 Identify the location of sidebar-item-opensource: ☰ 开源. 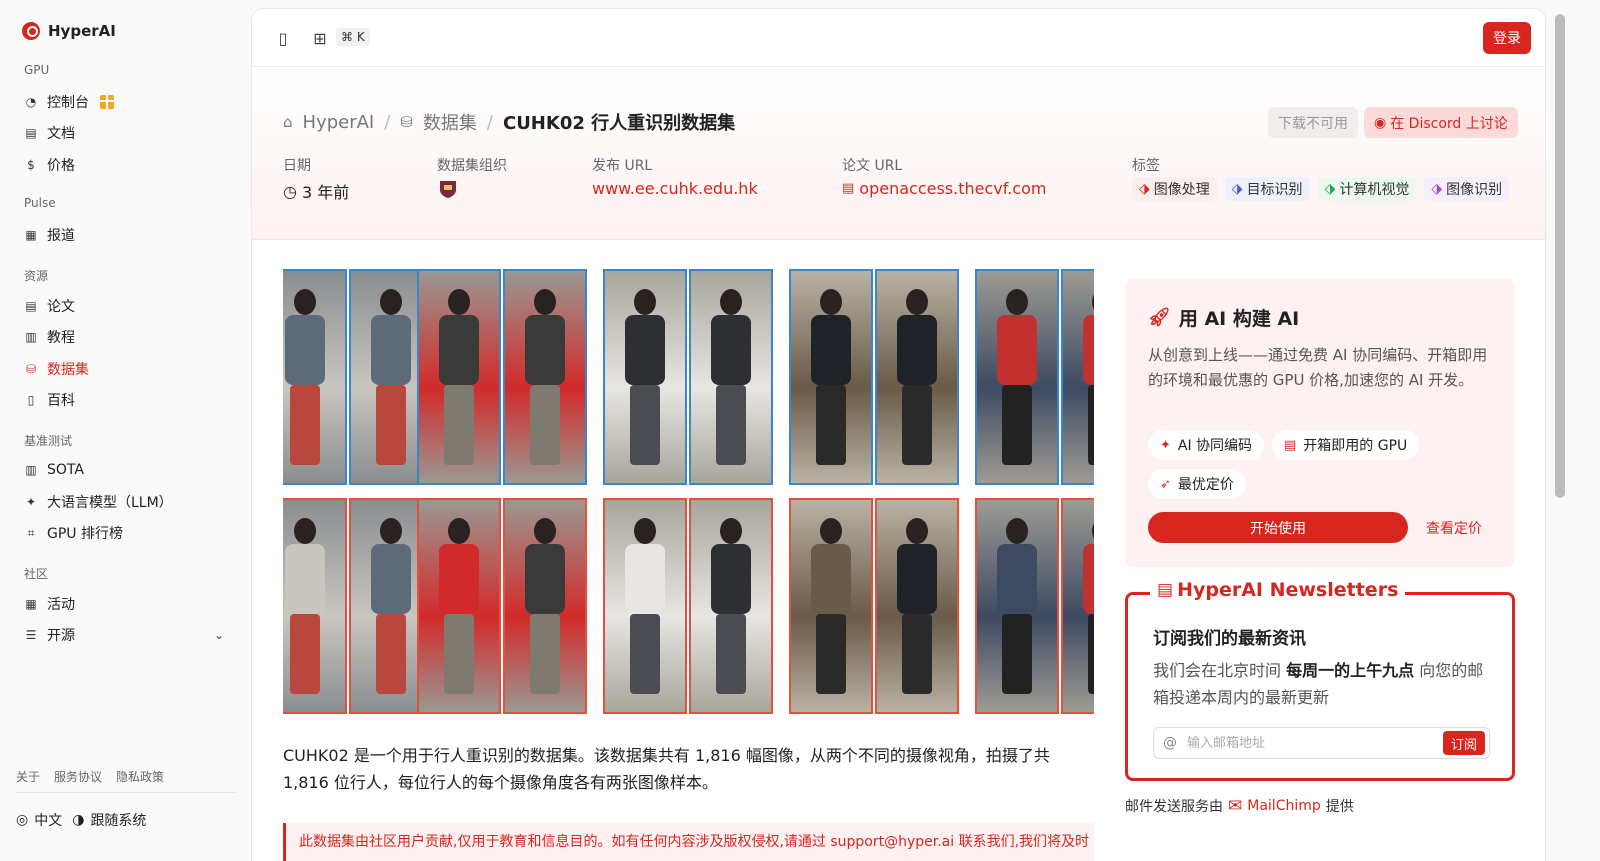
(49, 635).